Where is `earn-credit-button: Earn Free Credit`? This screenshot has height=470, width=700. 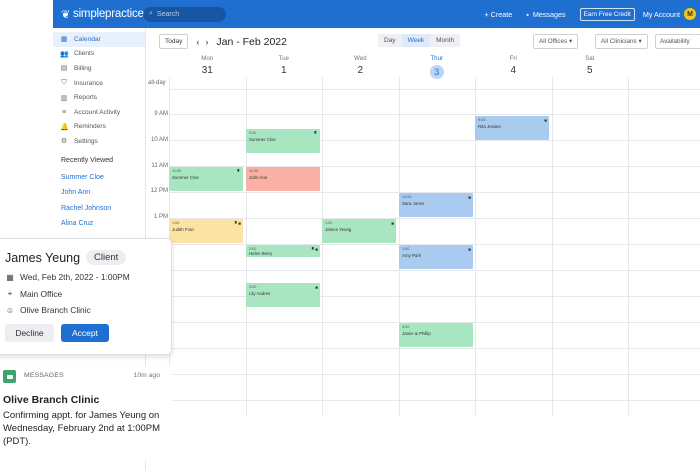 earn-credit-button: Earn Free Credit is located at coordinates (607, 14).